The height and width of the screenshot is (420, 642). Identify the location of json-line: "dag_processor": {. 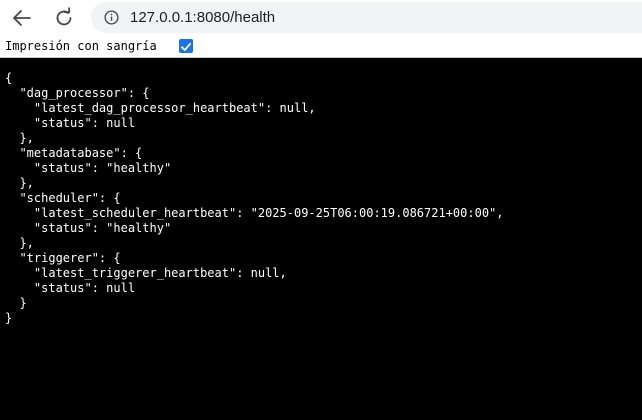
(77, 93).